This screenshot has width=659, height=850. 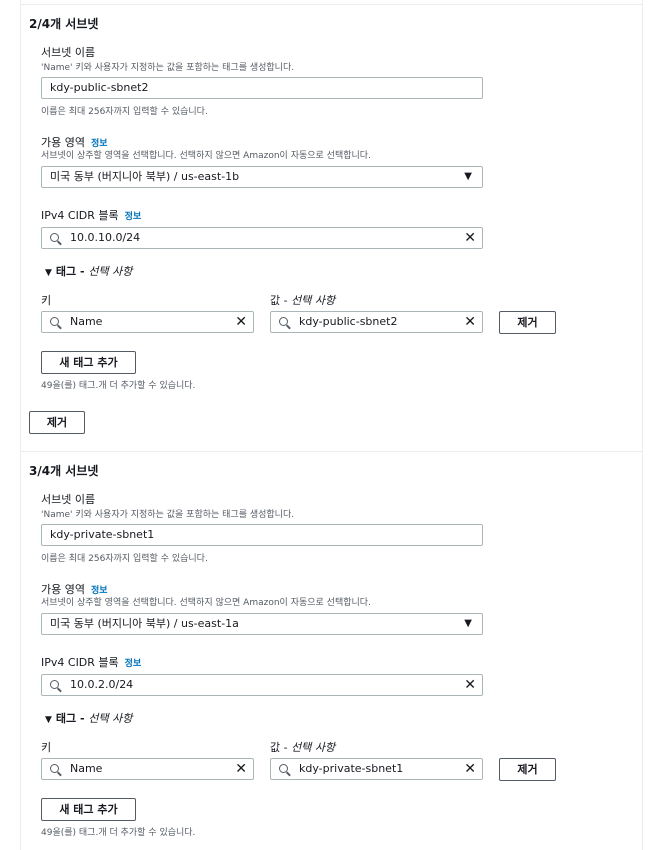 I want to click on az-select-value: 미국 동부 (버지니아 북부) / us-east-1b, so click(x=145, y=176).